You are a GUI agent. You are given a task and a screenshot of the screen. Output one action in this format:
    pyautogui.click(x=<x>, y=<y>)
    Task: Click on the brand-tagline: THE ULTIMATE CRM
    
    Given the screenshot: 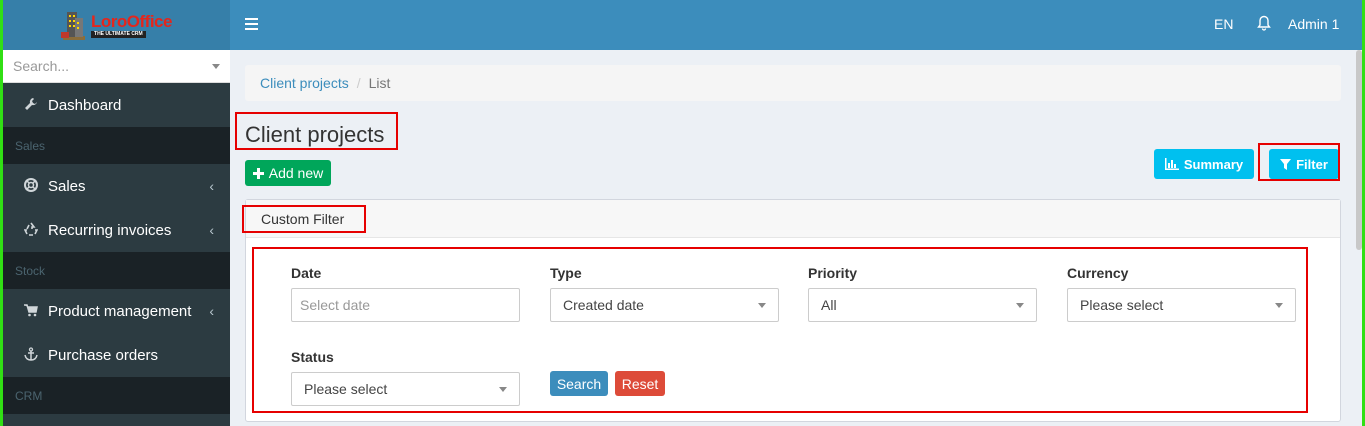 What is the action you would take?
    pyautogui.click(x=118, y=34)
    